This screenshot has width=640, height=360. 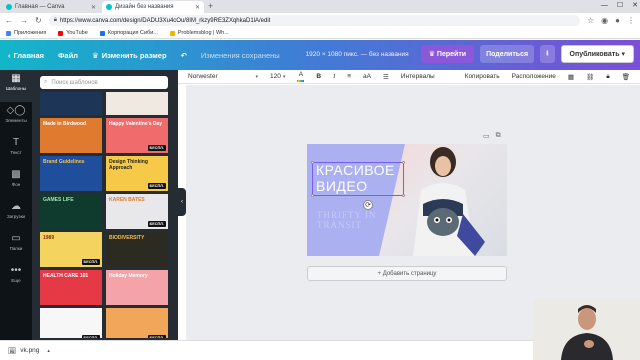 What do you see at coordinates (407, 273) in the screenshot?
I see `add-page-button: + Добавить страницу` at bounding box center [407, 273].